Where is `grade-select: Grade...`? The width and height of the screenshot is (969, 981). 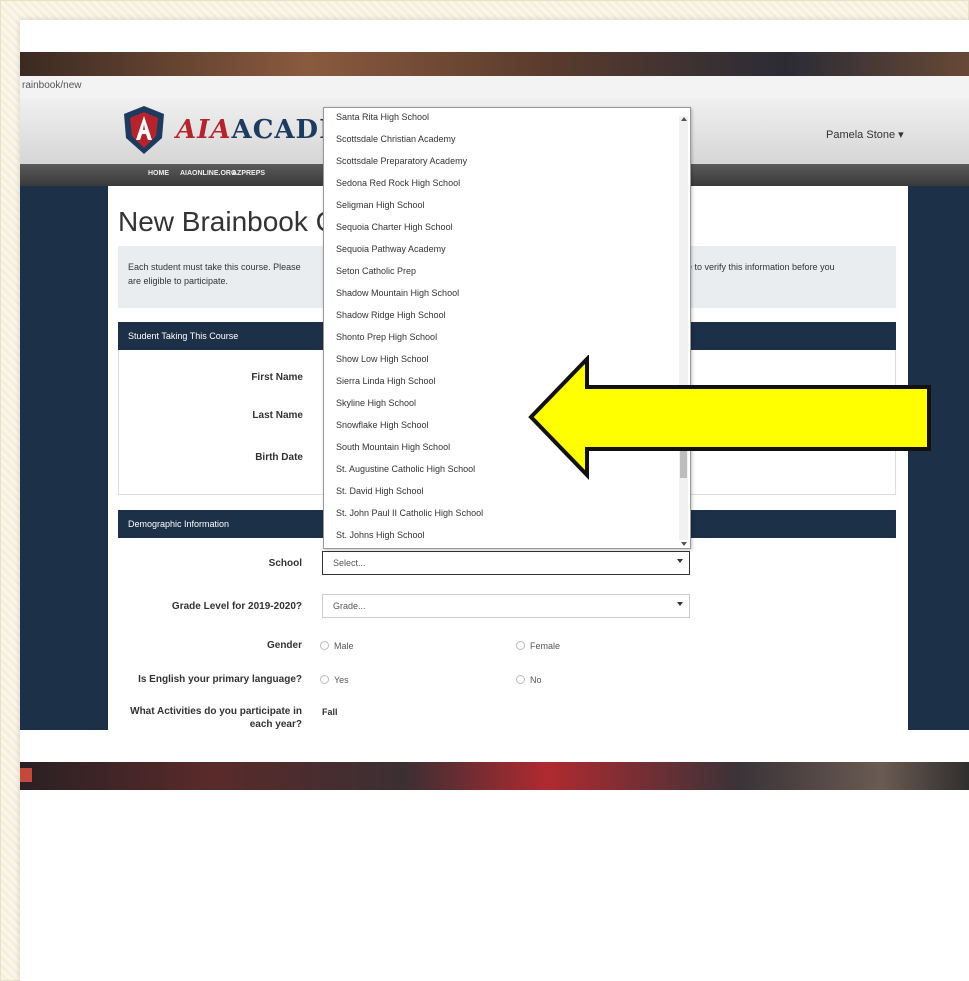 grade-select: Grade... is located at coordinates (506, 606).